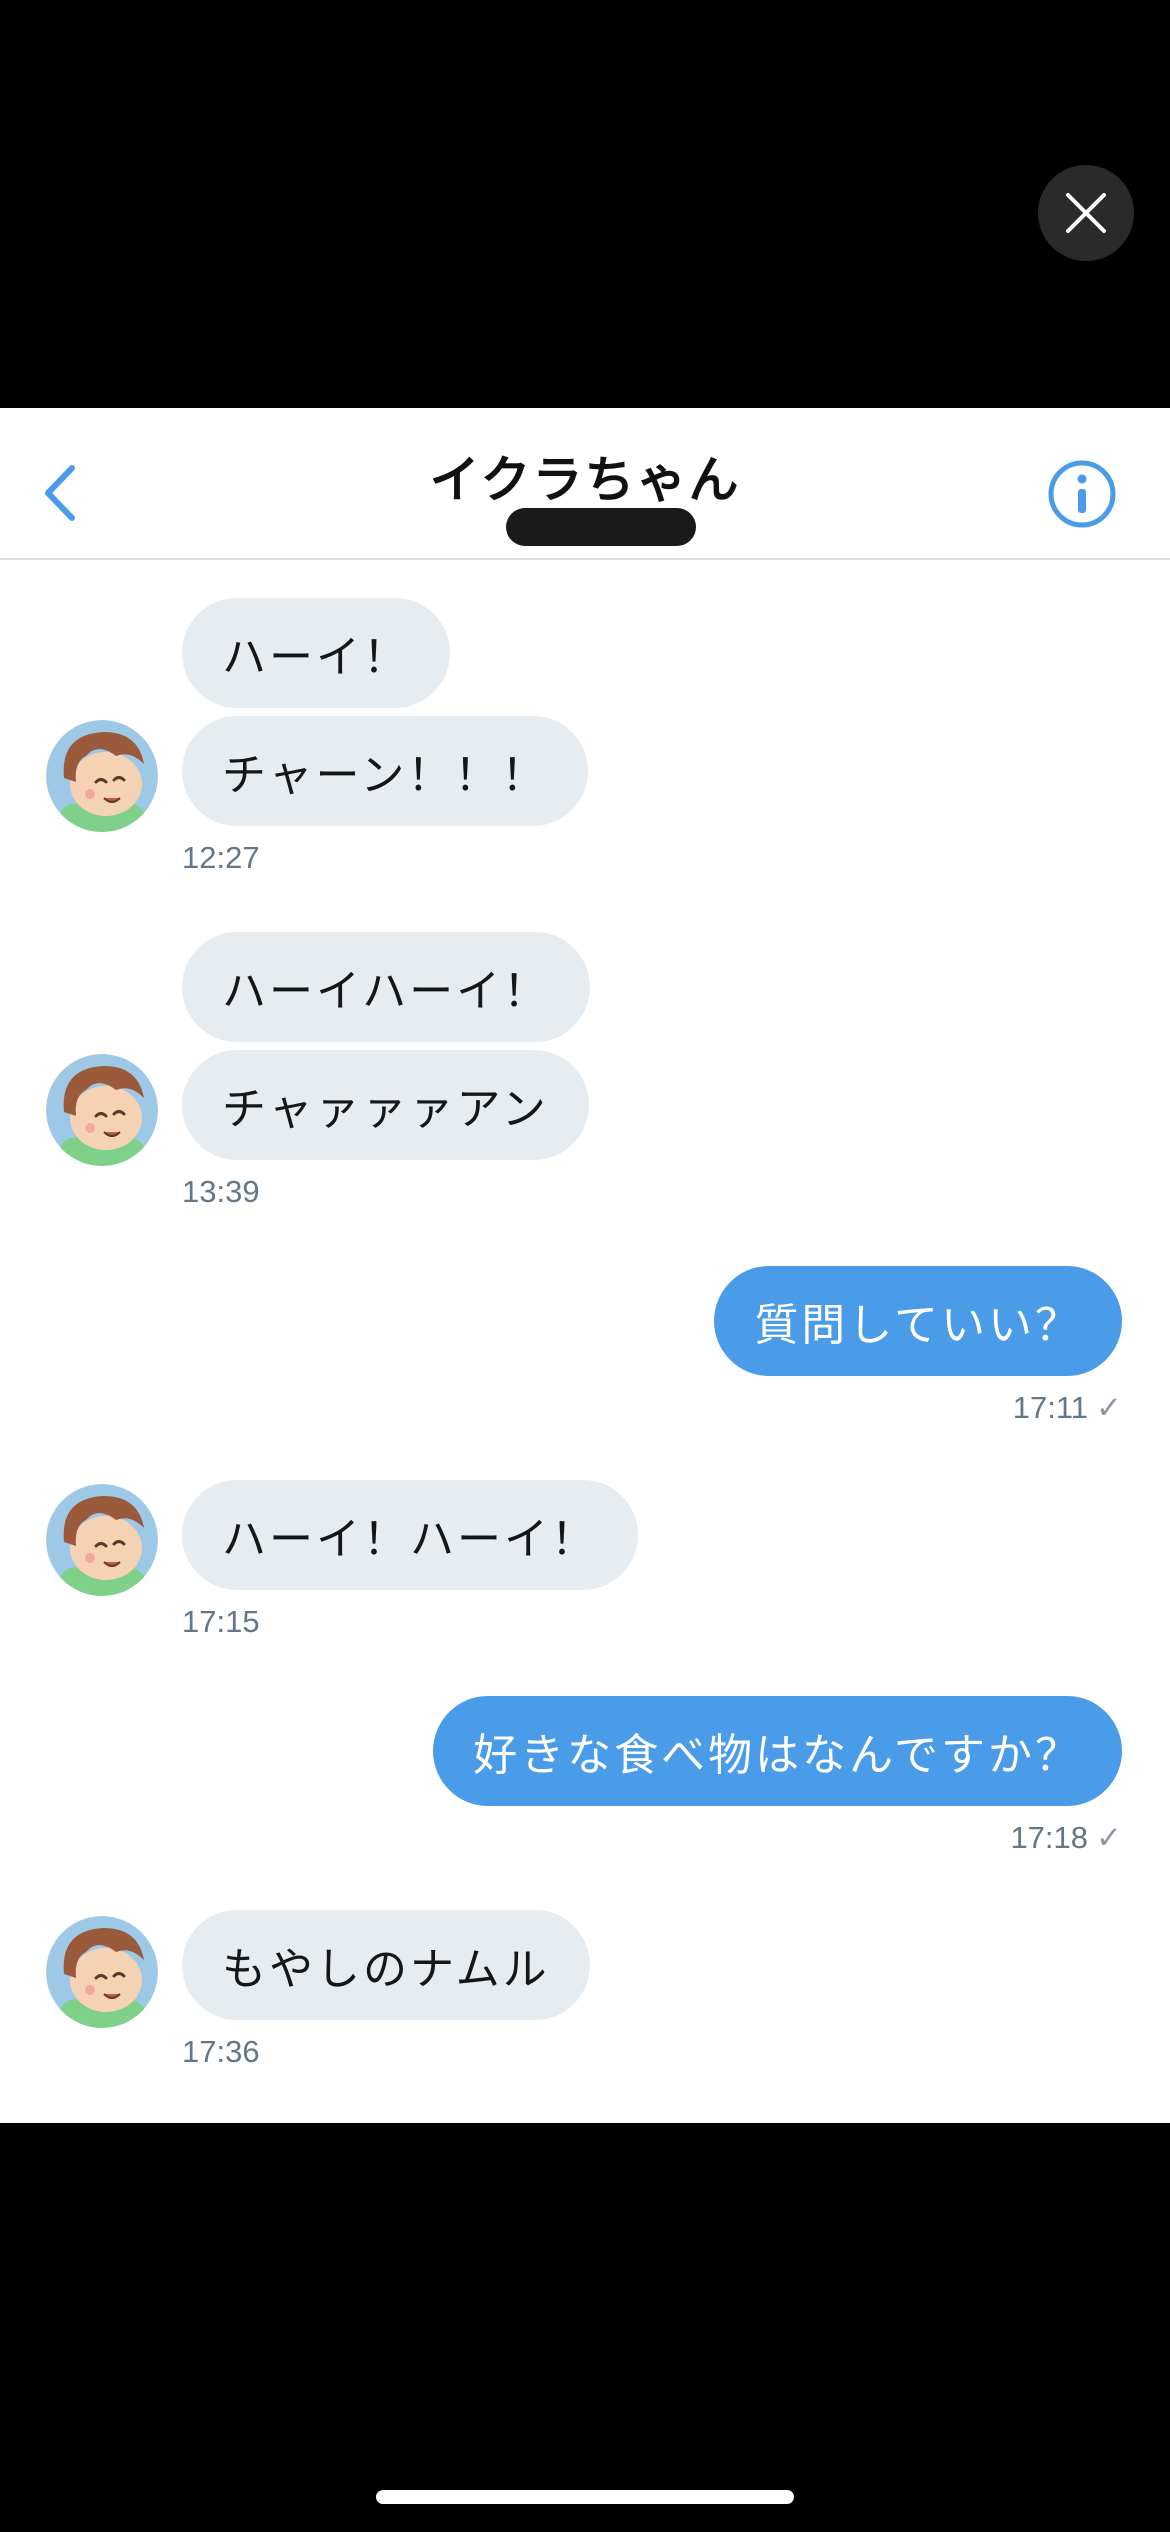 The image size is (1170, 2532). I want to click on message-timestamp: 13:39, so click(221, 1192).